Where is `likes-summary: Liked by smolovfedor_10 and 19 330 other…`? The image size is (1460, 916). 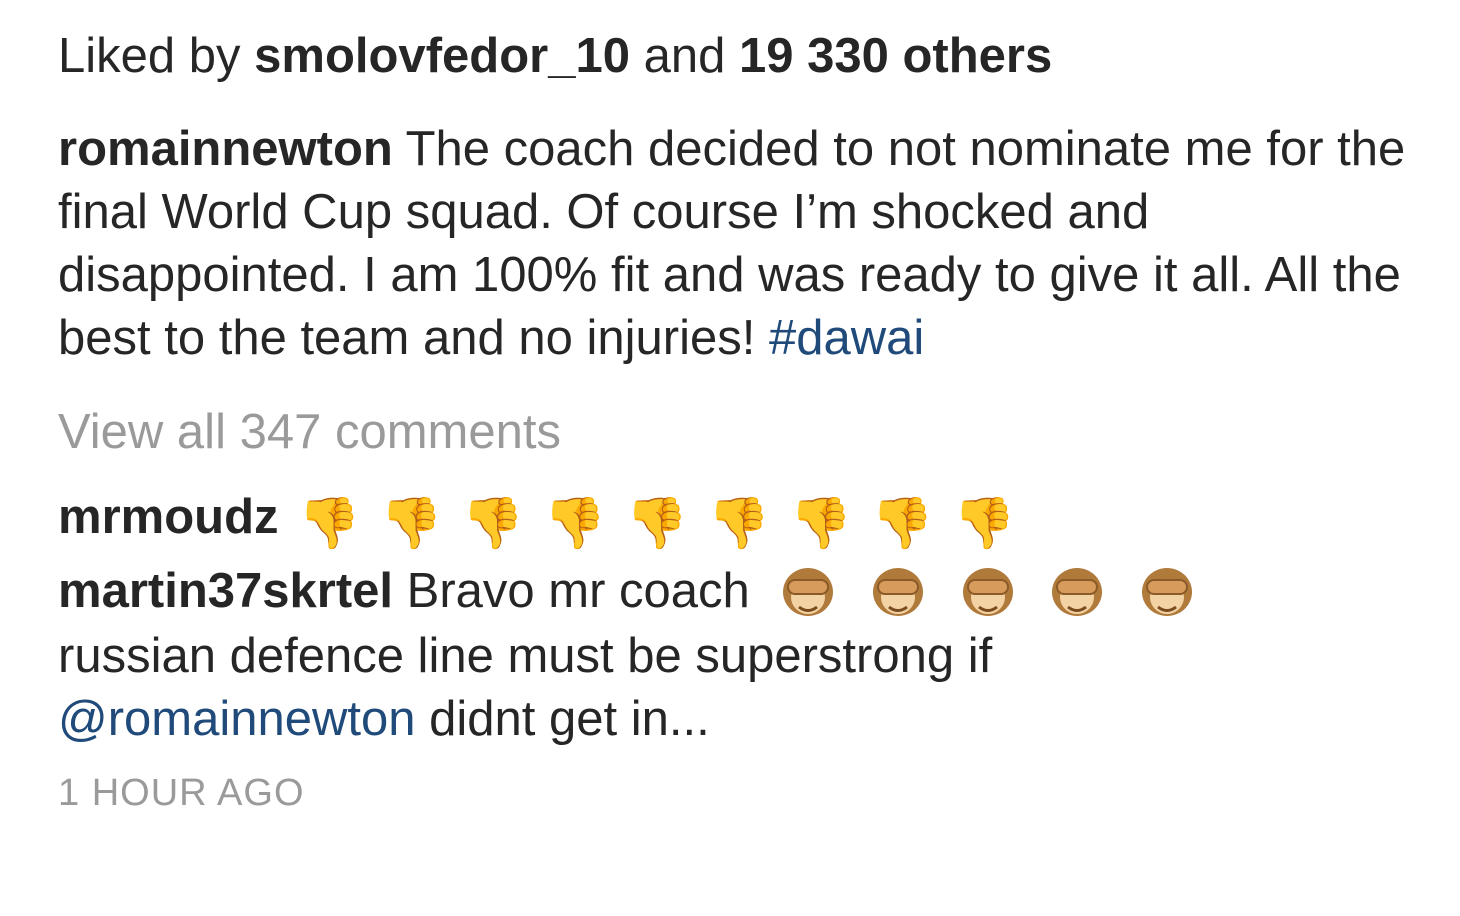 likes-summary: Liked by smolovfedor_10 and 19 330 other… is located at coordinates (738, 56).